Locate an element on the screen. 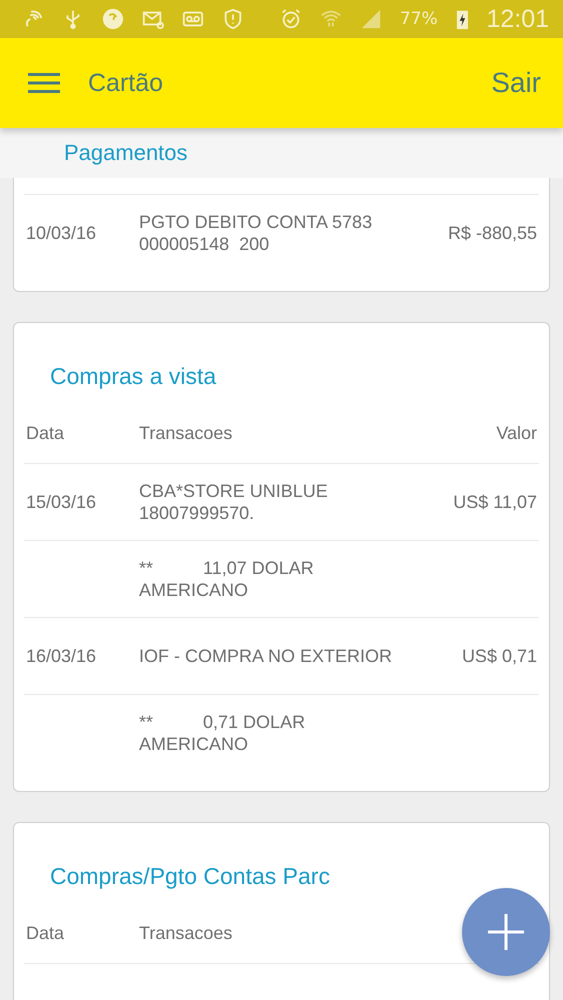  transaction-text: ** 11,07 DOLAR AMERICANO is located at coordinates (226, 579).